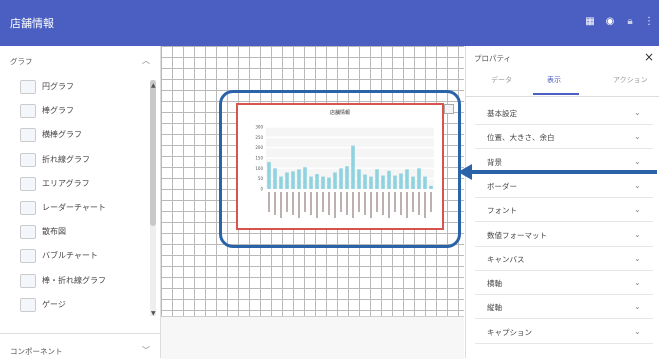 This screenshot has height=359, width=659. What do you see at coordinates (494, 307) in the screenshot?
I see `property-section: 縦軸` at bounding box center [494, 307].